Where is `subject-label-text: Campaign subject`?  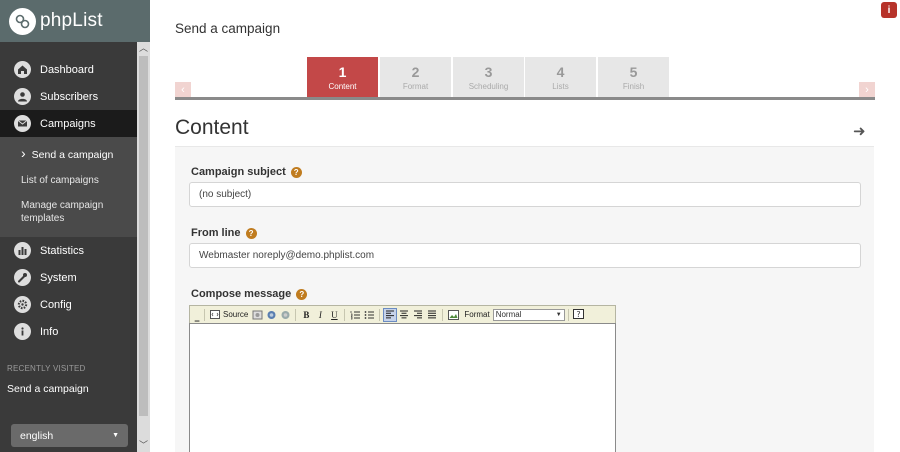
subject-label-text: Campaign subject is located at coordinates (238, 172).